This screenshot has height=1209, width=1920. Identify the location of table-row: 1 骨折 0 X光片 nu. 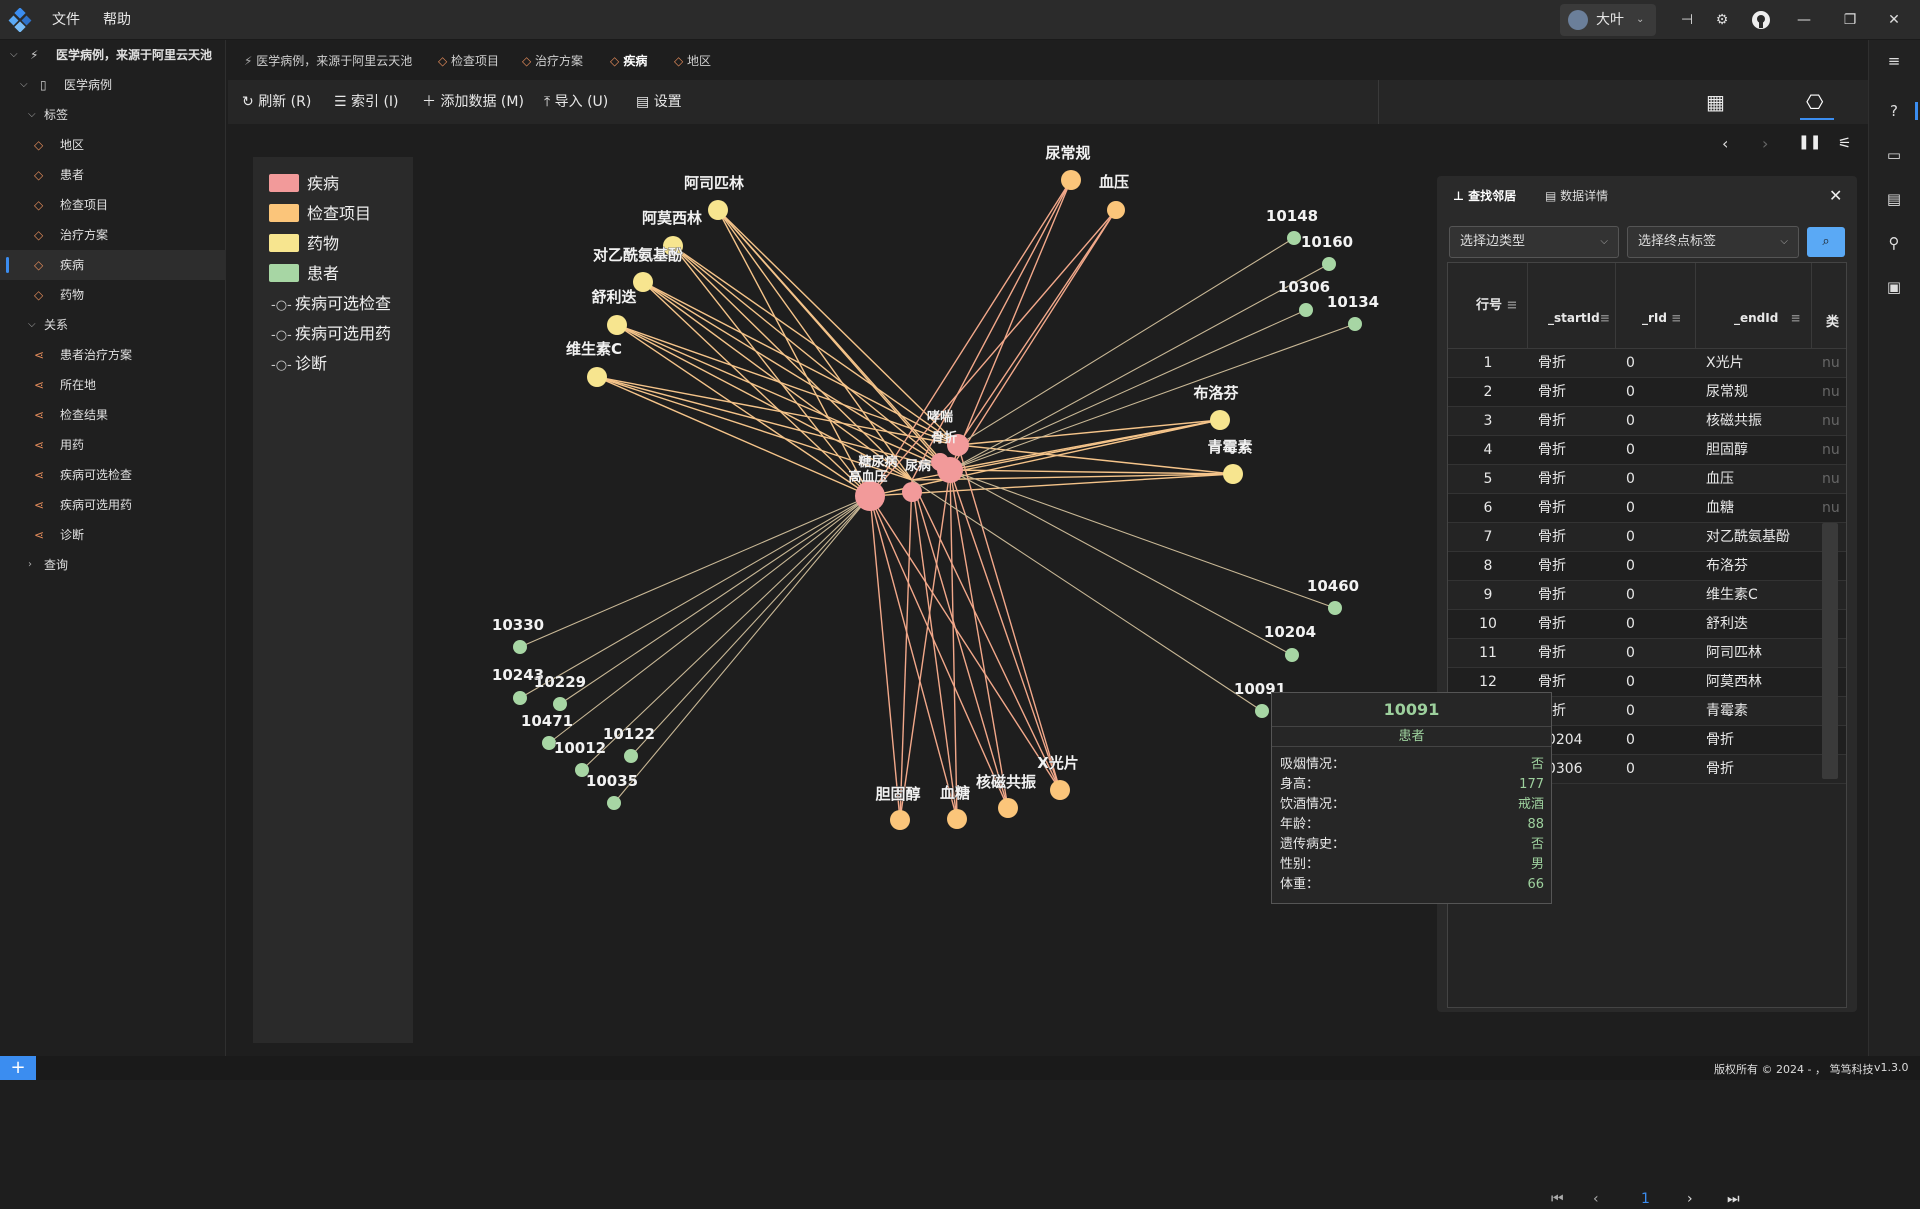
(1647, 363).